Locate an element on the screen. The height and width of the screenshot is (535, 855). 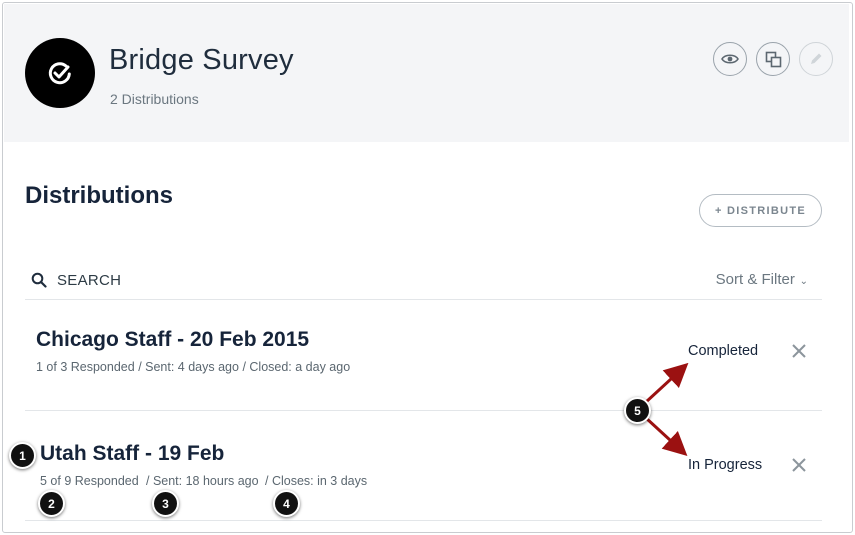
callout-badge: 5 is located at coordinates (637, 410).